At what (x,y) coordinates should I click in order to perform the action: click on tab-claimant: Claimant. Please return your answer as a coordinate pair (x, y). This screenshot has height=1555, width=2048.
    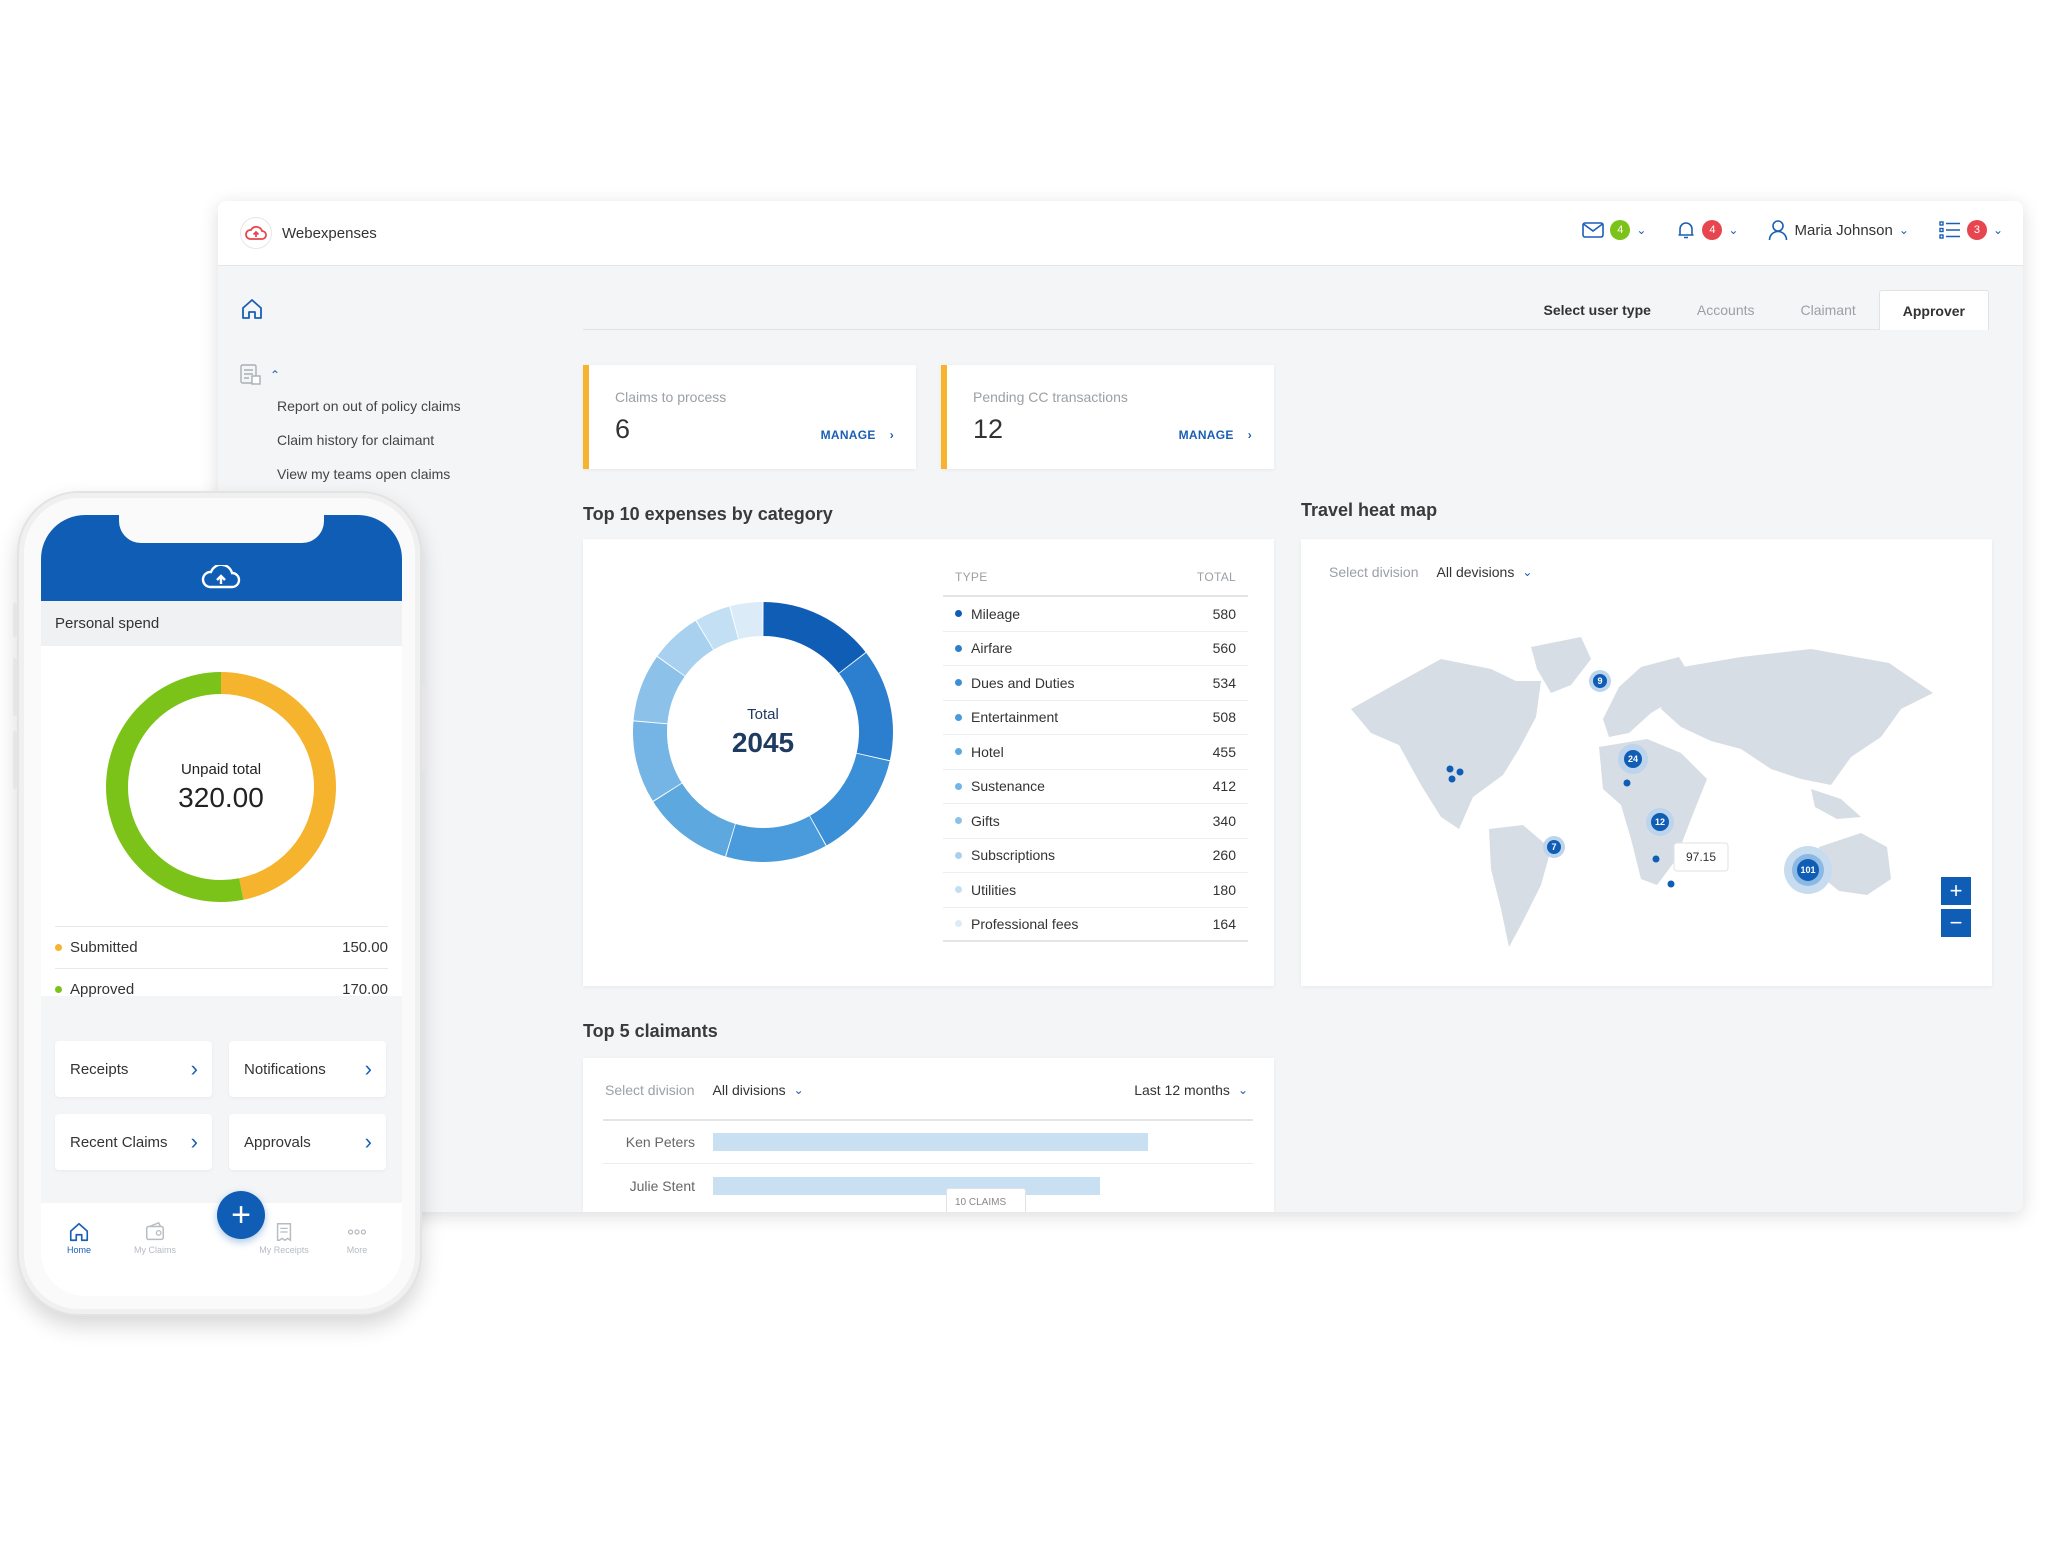
    Looking at the image, I should click on (1828, 310).